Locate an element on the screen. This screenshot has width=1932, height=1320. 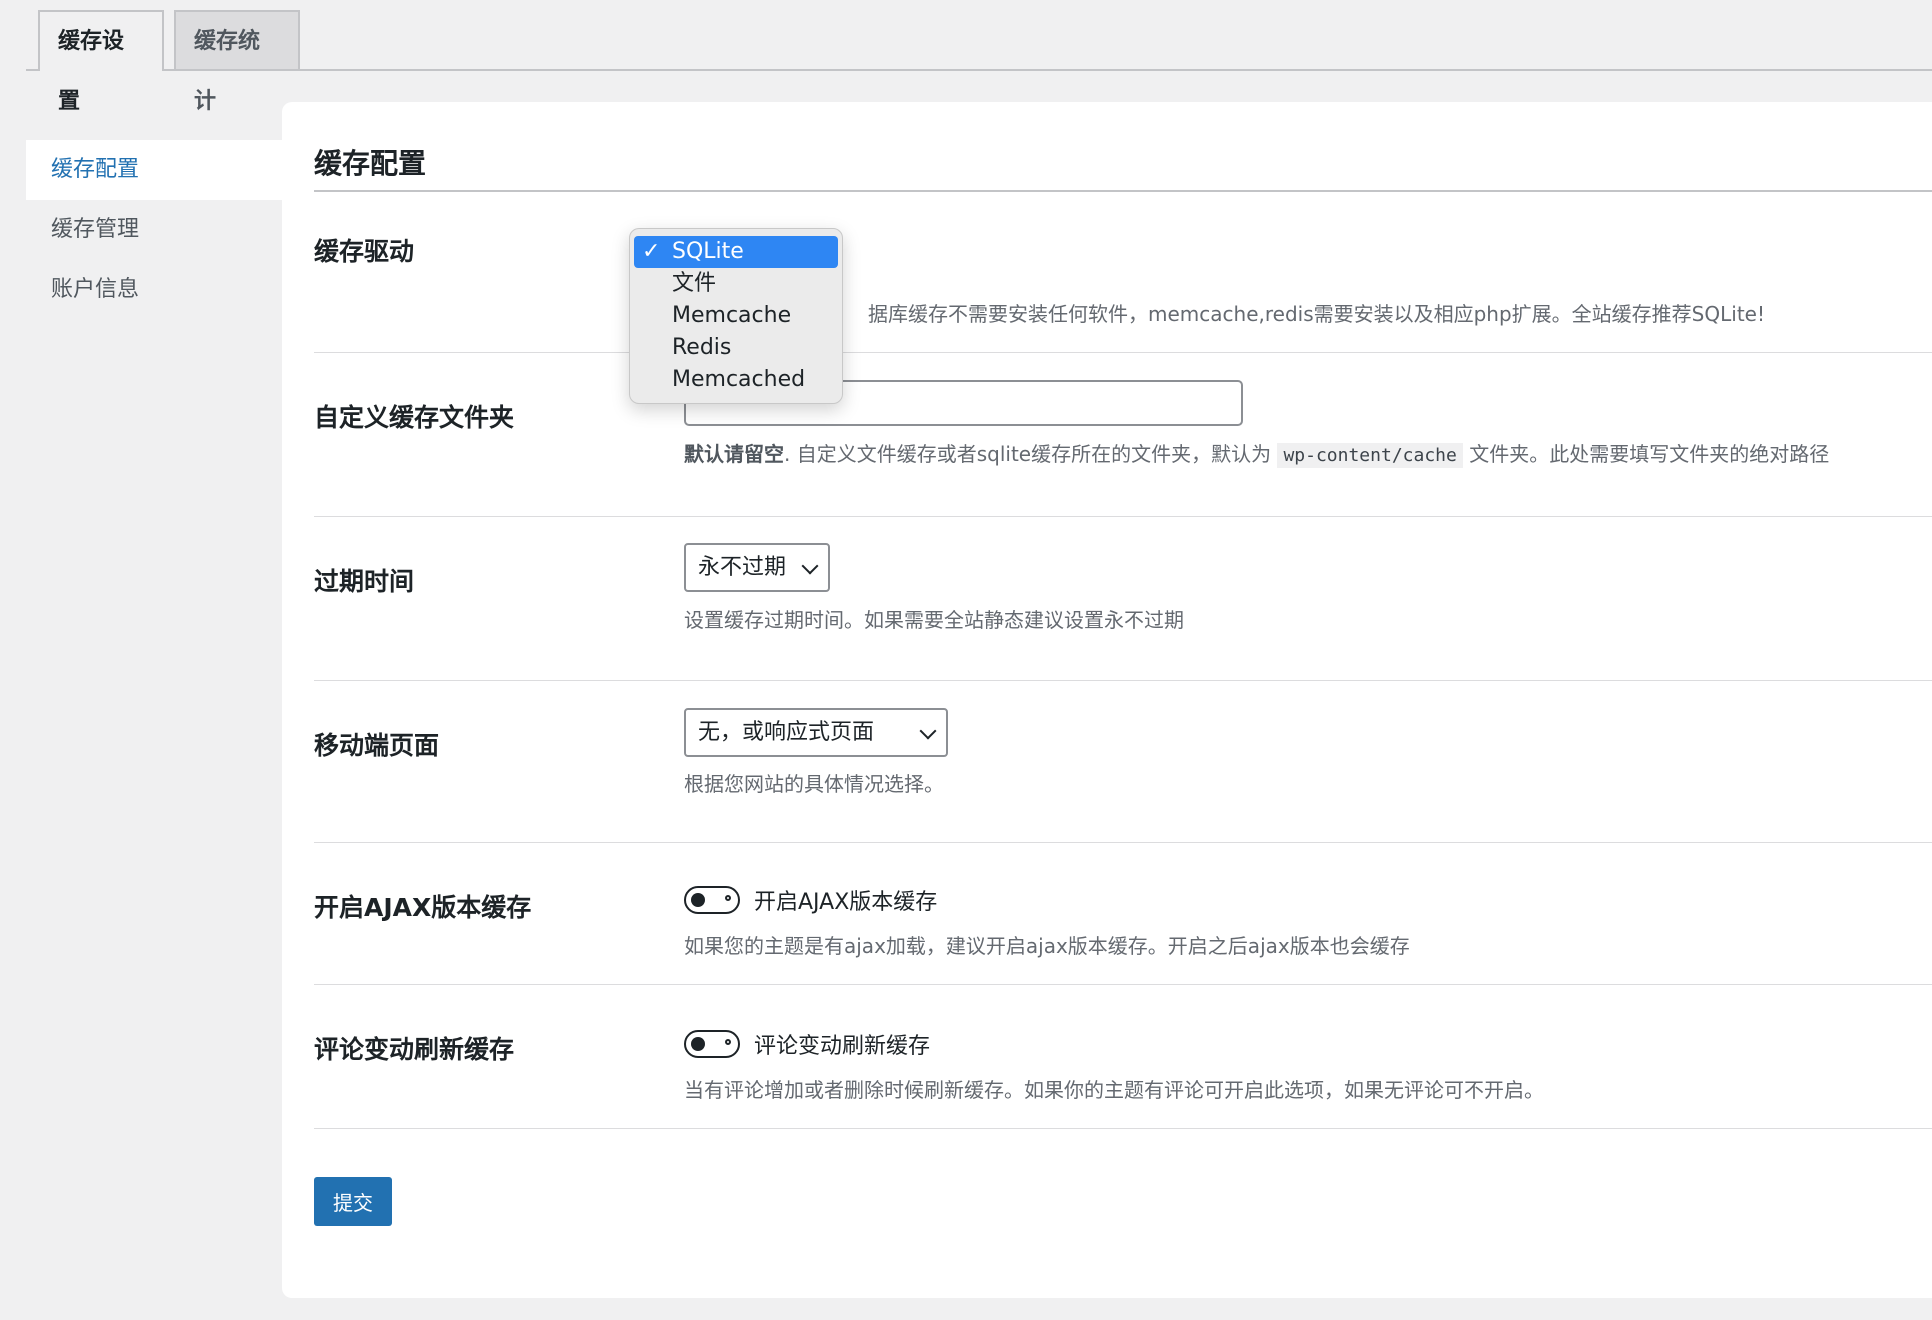
dropdown-option-sqlite: ✓ SQLite is located at coordinates (736, 252).